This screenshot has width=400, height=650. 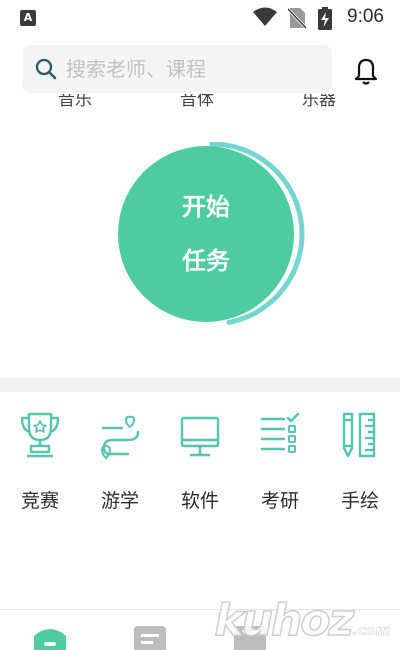 I want to click on no-sim-icon, so click(x=297, y=18).